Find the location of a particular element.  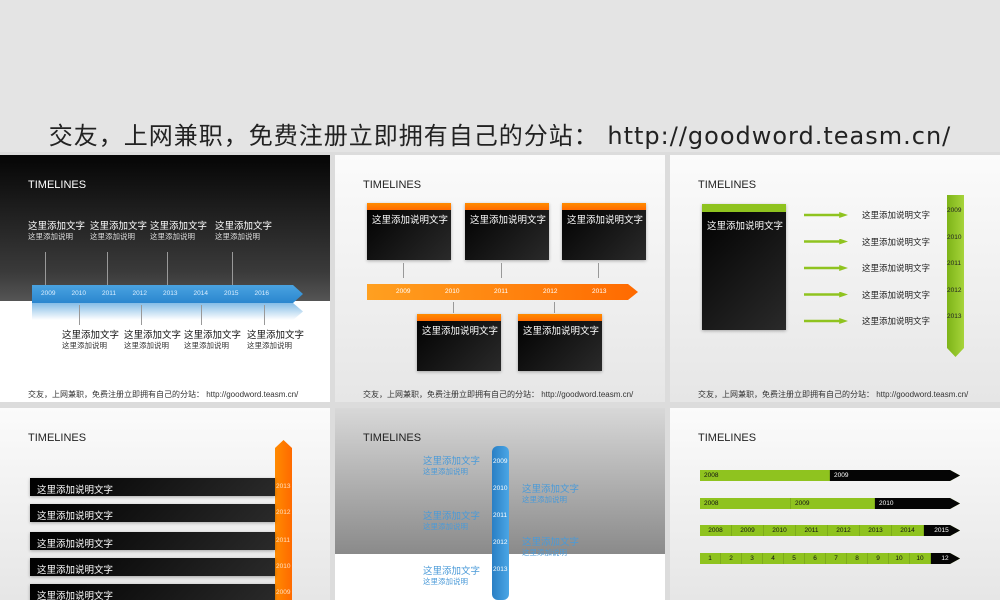

green-vertical-arrow is located at coordinates (955, 276).